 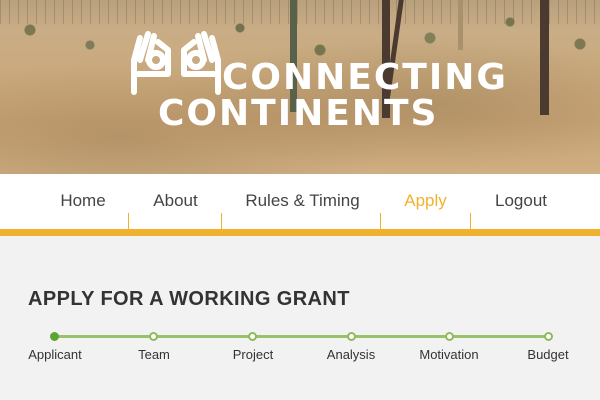 I want to click on stepper-track, so click(x=302, y=336).